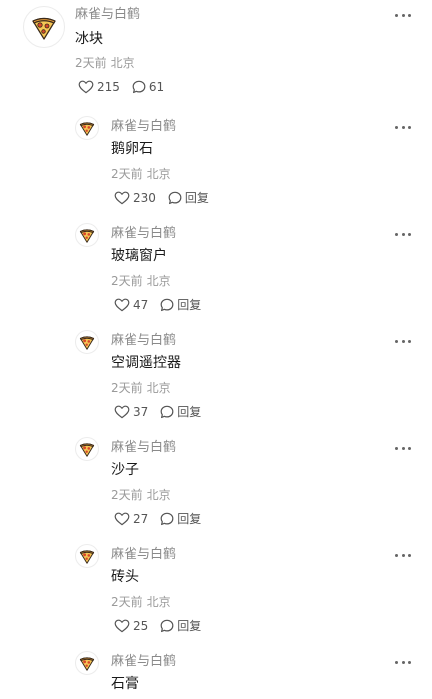  Describe the element at coordinates (131, 305) in the screenshot. I see `like-button: 47` at that location.